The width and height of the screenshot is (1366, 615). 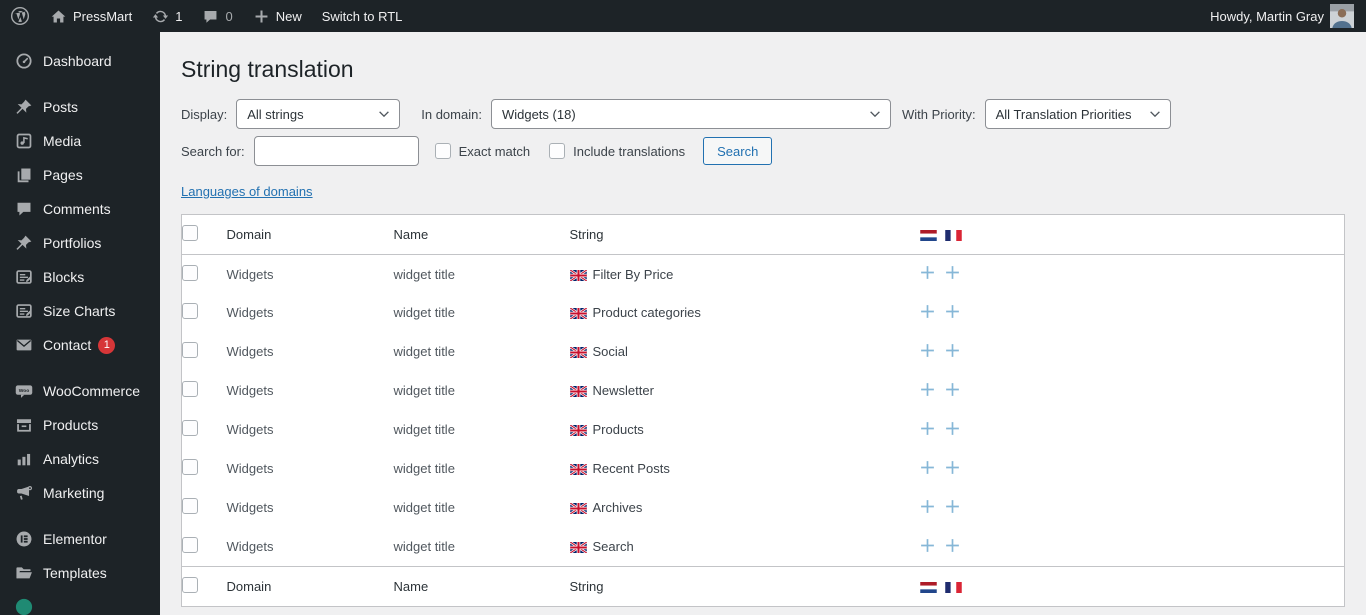 What do you see at coordinates (1077, 114) in the screenshot?
I see `priority-select: All Translation Priorities` at bounding box center [1077, 114].